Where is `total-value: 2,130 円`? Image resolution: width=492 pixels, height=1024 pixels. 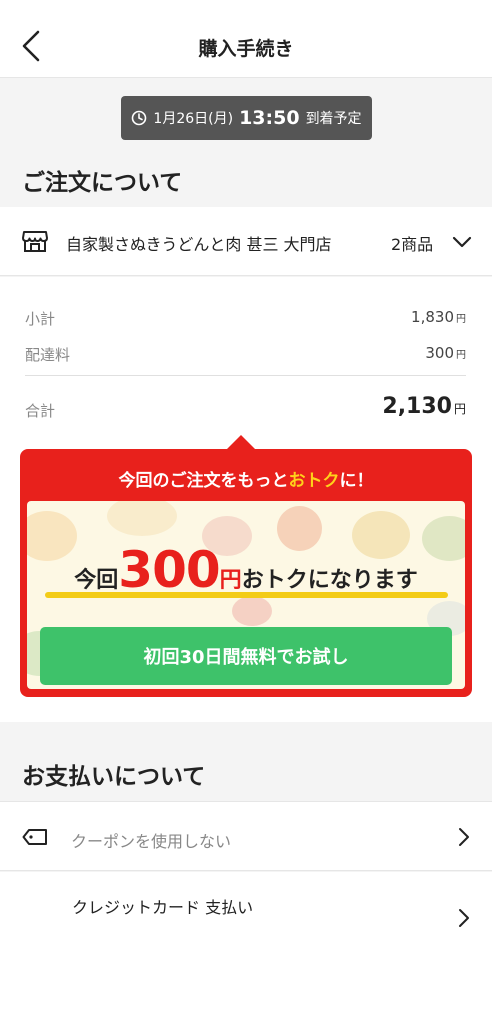
total-value: 2,130 円 is located at coordinates (424, 406).